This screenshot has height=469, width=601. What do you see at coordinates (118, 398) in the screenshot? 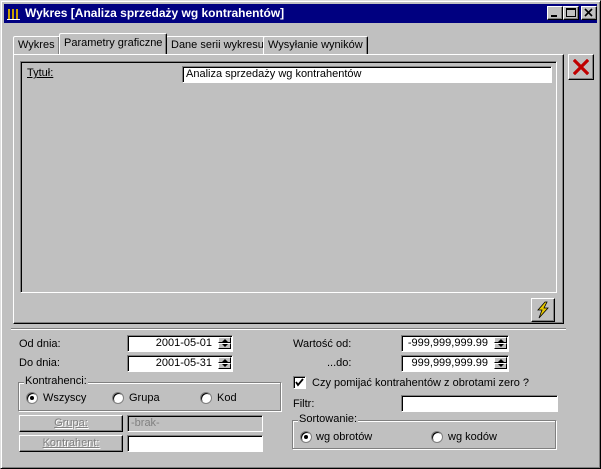
I see `radio-grupa` at bounding box center [118, 398].